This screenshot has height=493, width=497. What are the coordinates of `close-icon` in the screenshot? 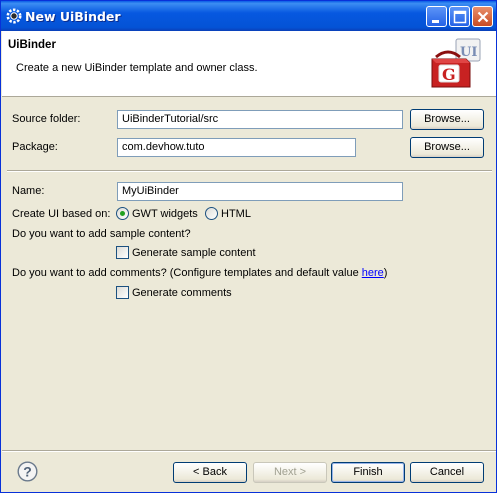 It's located at (483, 17).